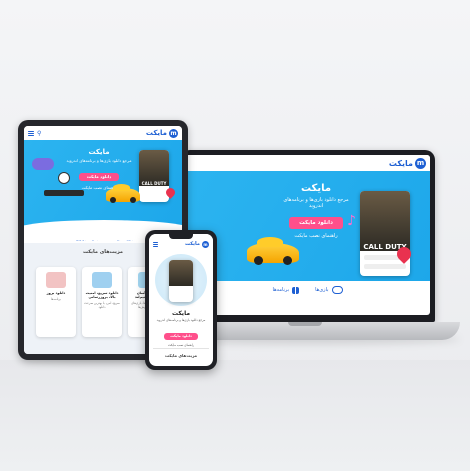  I want to click on features-title: مزیت‌های مایکت, so click(181, 355).